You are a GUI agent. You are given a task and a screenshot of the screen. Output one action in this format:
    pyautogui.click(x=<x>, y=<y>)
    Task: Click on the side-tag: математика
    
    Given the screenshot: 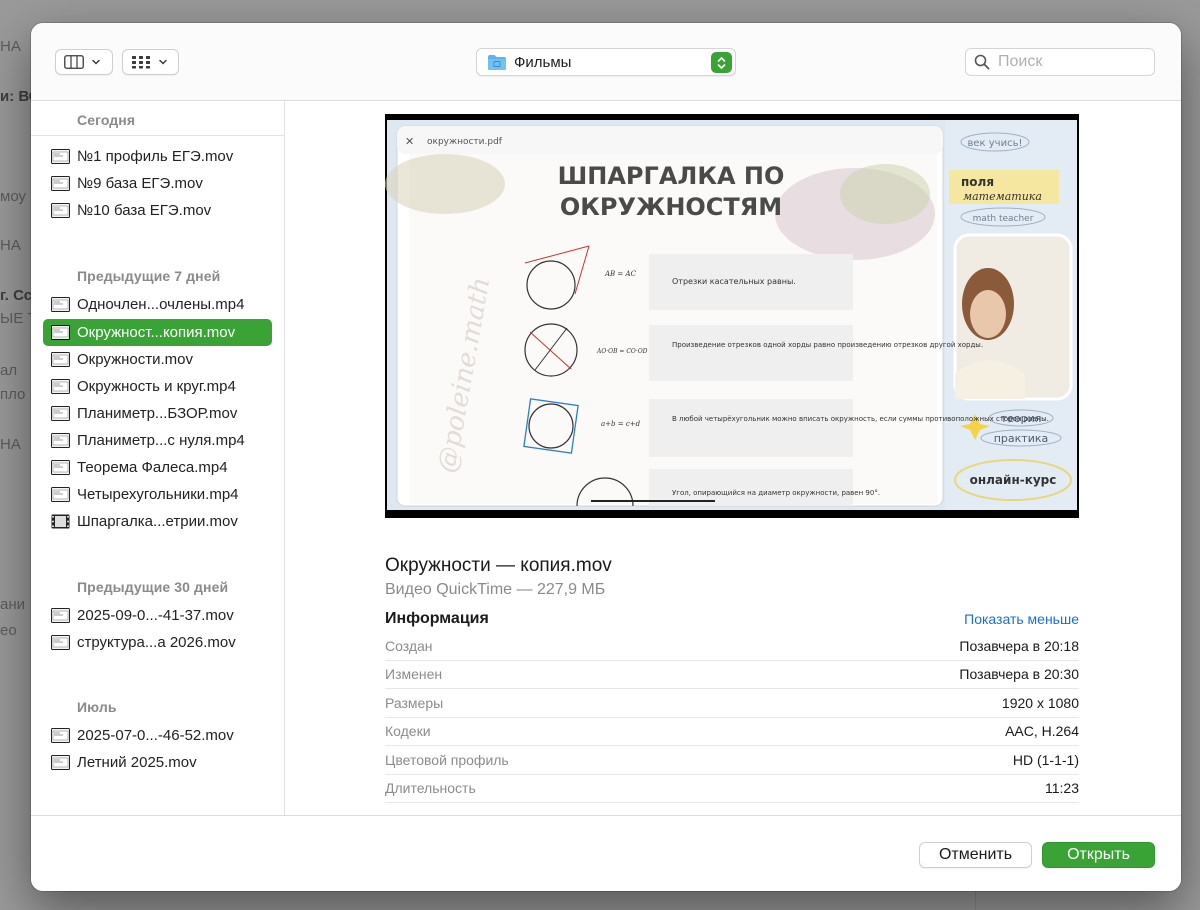 What is the action you would take?
    pyautogui.click(x=1002, y=196)
    